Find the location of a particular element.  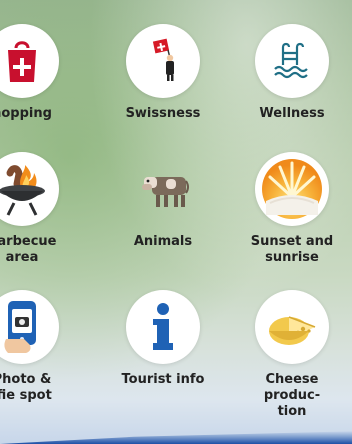

tile-label-photo: Photo & lfie spot is located at coordinates (26, 387).